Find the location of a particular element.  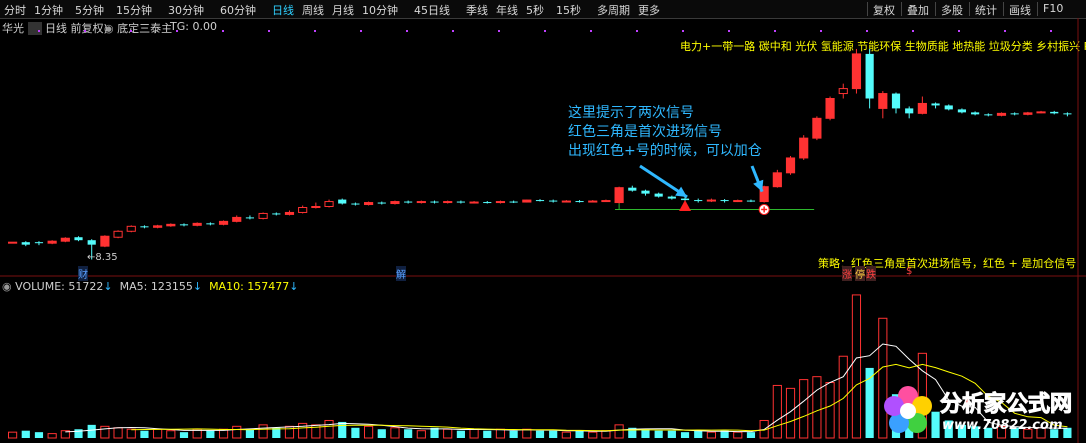

flower-icon is located at coordinates (908, 409).